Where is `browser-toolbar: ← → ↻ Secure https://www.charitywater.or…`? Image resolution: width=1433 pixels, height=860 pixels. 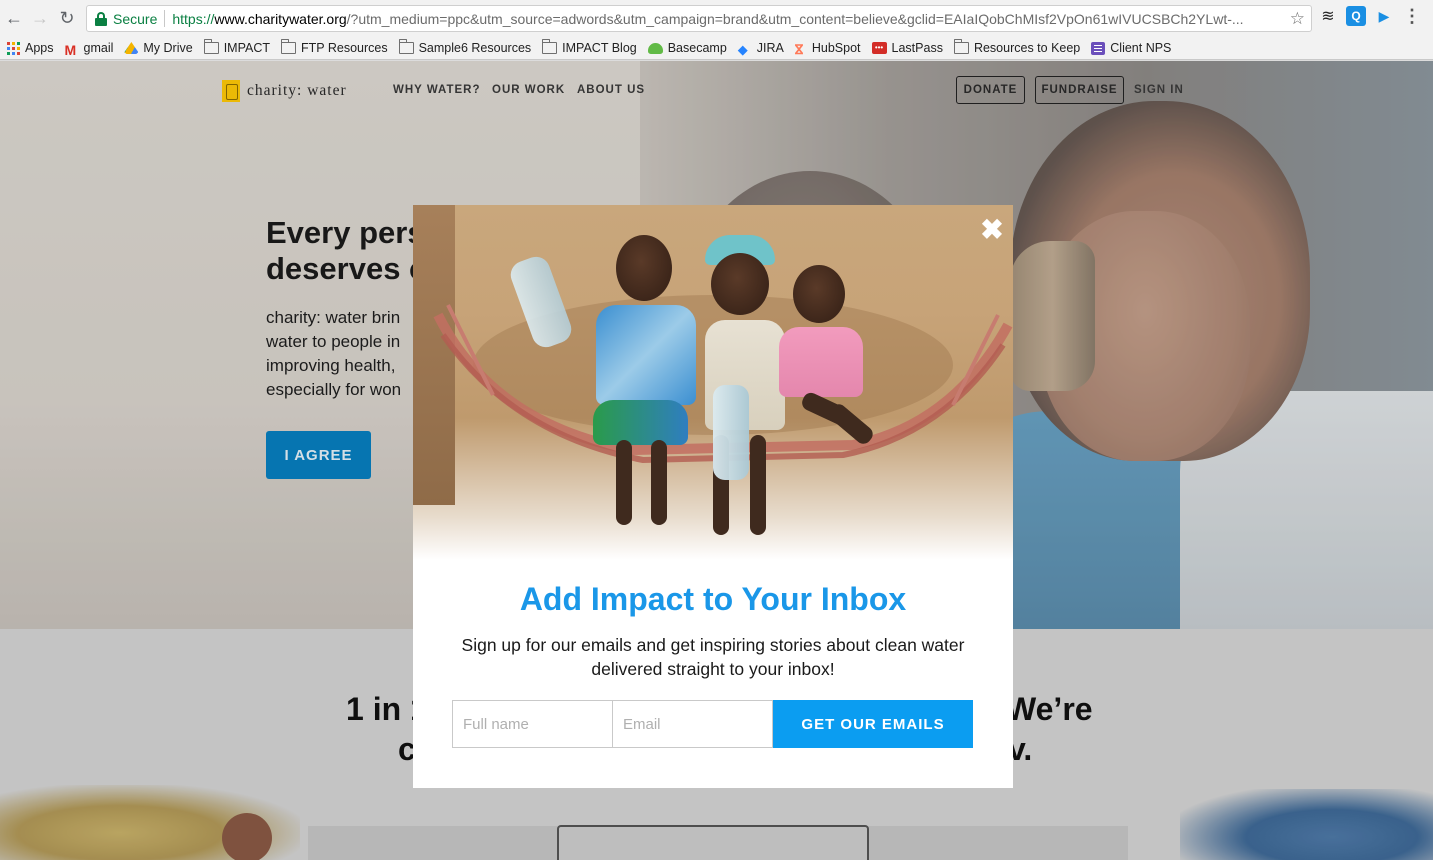 browser-toolbar: ← → ↻ Secure https://www.charitywater.or… is located at coordinates (716, 18).